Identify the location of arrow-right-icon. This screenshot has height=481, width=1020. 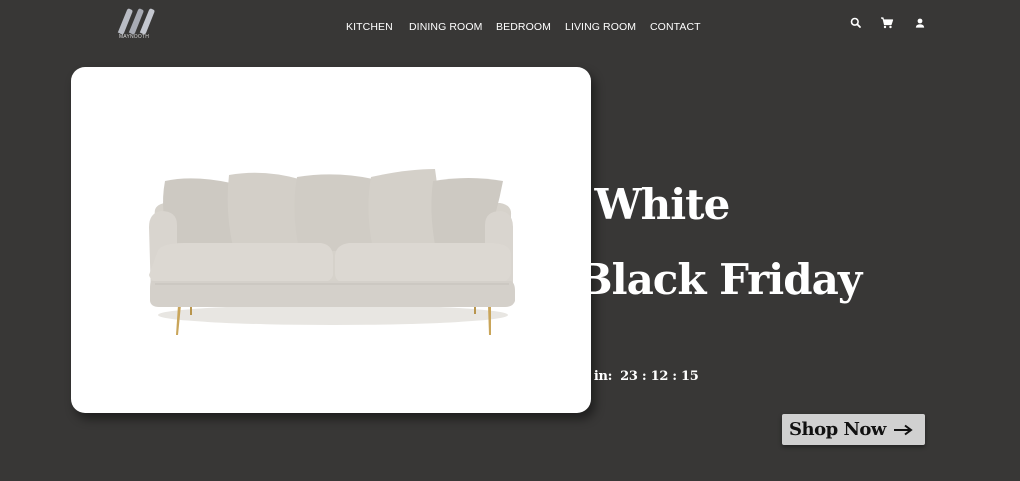
(903, 430).